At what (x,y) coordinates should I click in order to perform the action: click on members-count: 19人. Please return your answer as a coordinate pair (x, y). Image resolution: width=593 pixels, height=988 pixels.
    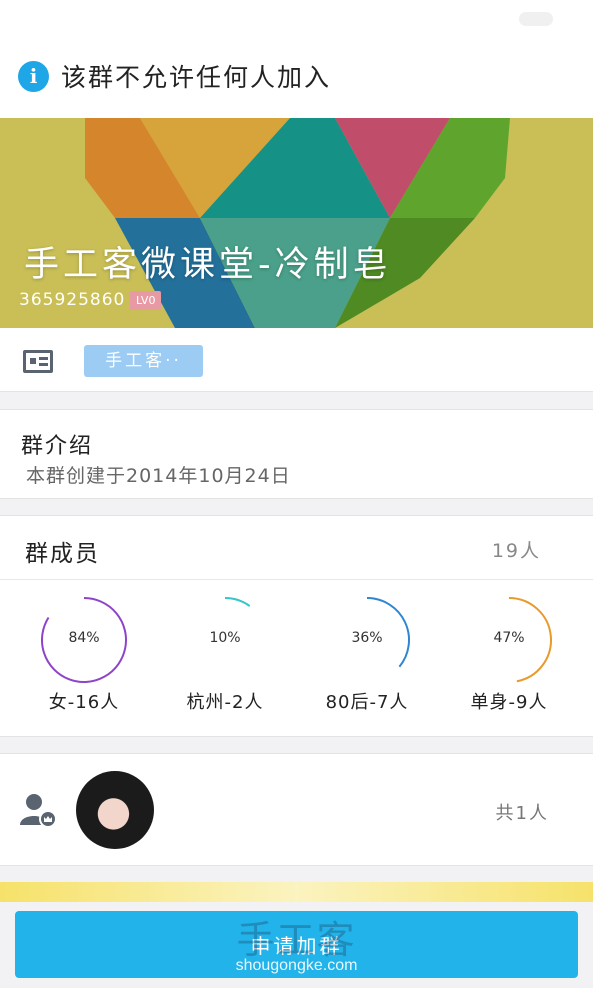
    Looking at the image, I should click on (516, 551).